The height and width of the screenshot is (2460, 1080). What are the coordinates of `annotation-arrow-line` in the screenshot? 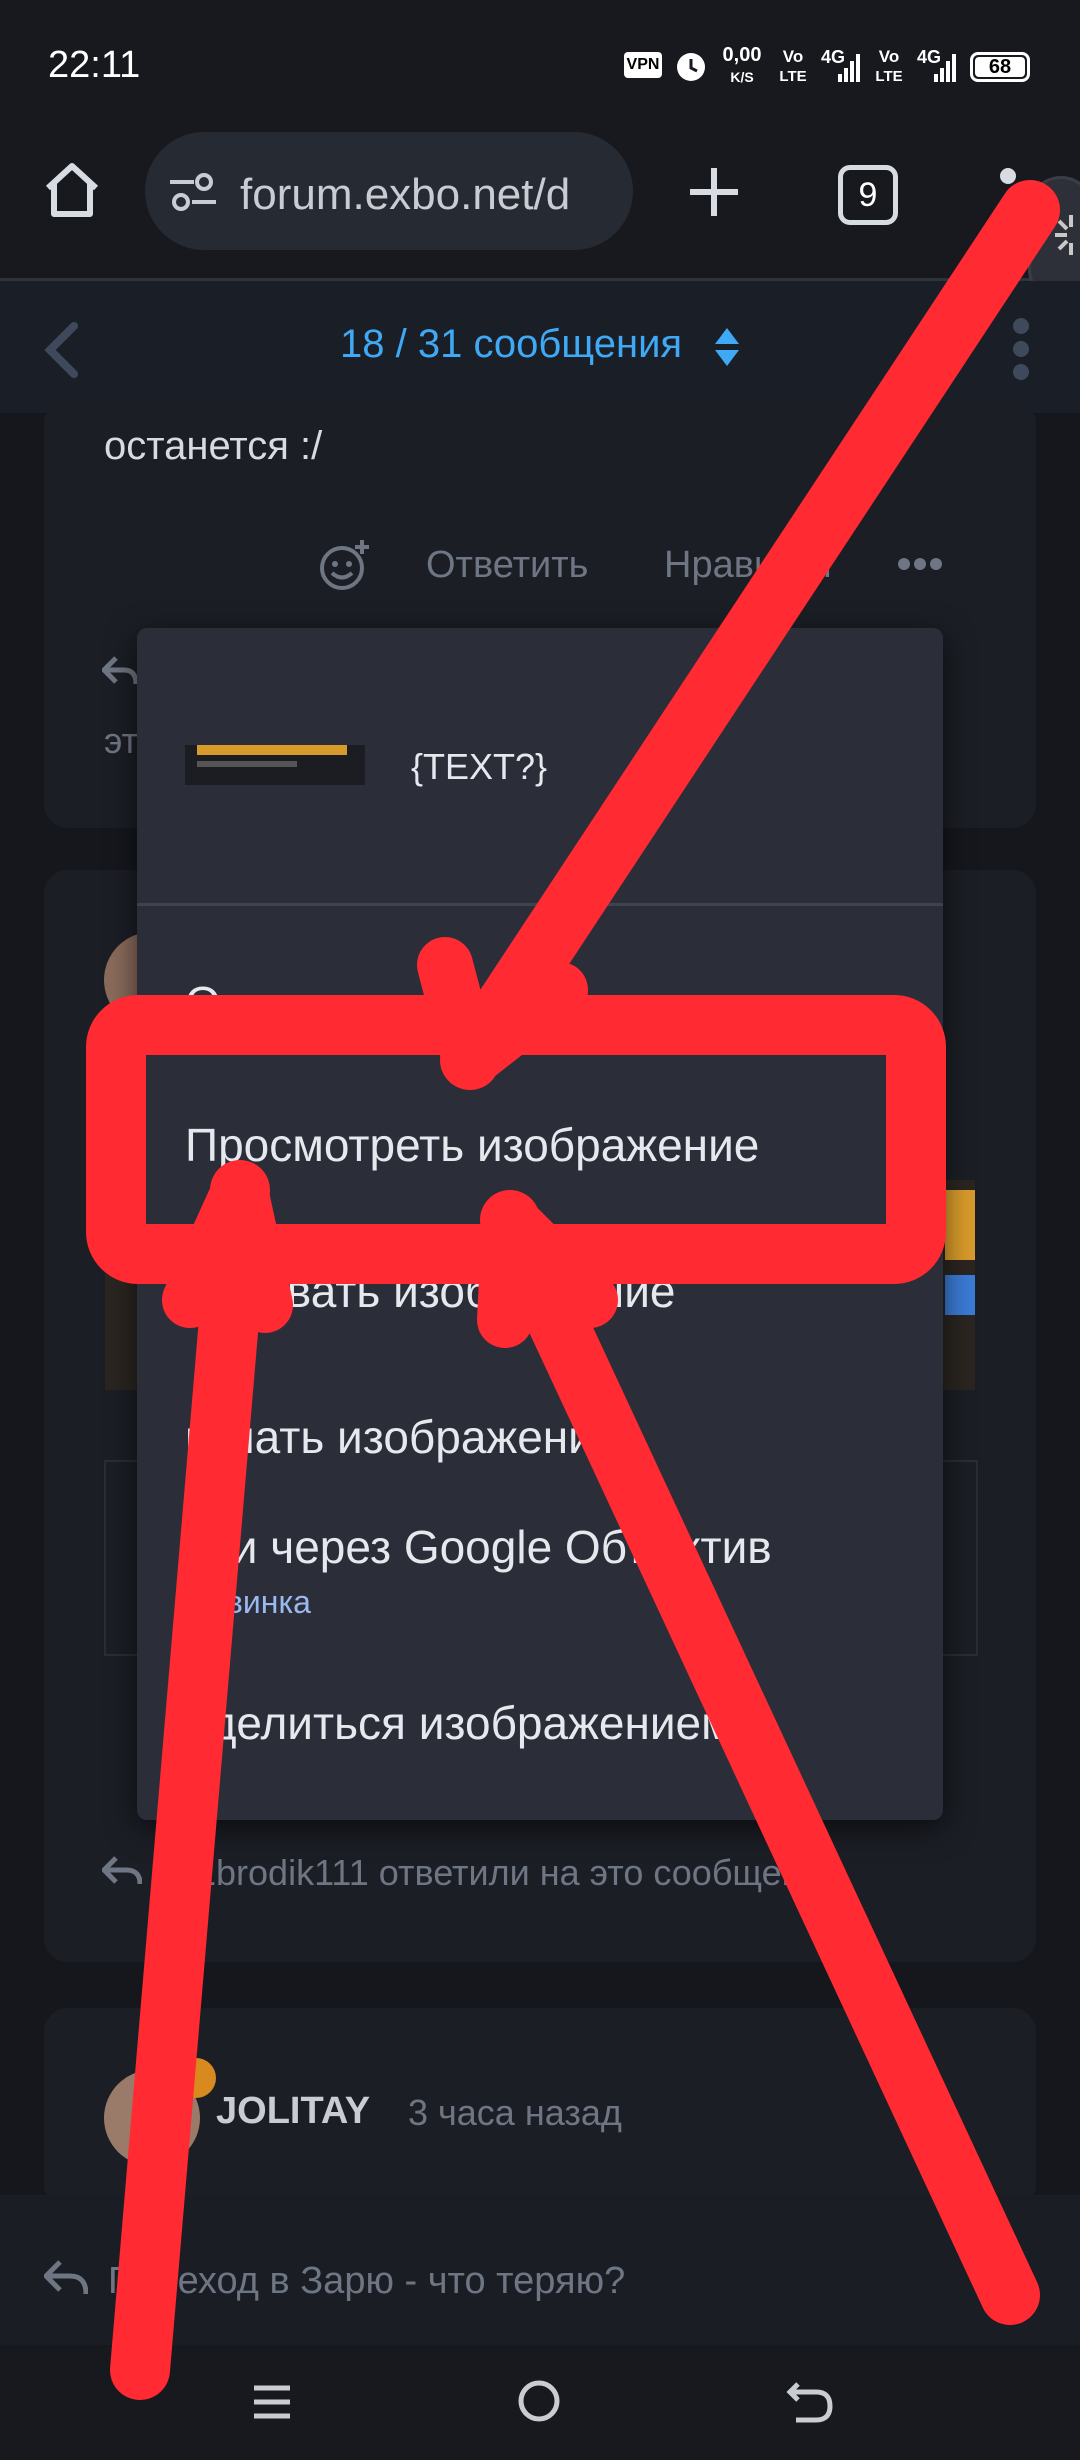 It's located at (190, 1780).